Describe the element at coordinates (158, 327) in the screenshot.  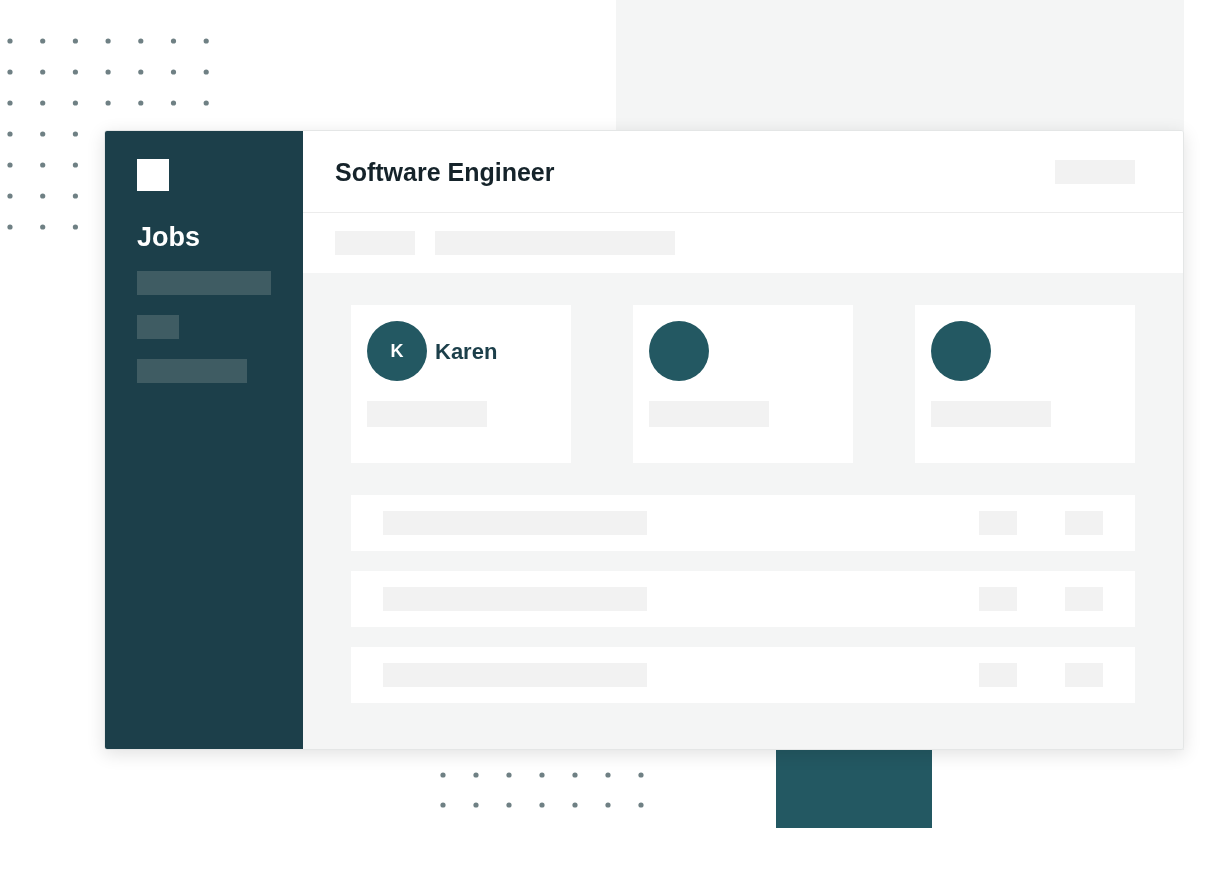
I see `skeleton-bar` at that location.